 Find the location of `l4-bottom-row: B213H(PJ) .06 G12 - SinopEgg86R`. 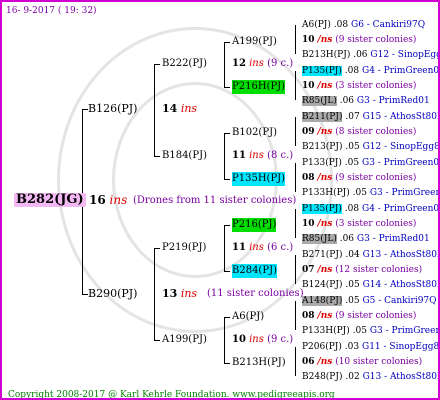

l4-bottom-row: B213H(PJ) .06 G12 - SinopEgg86R is located at coordinates (370, 55).